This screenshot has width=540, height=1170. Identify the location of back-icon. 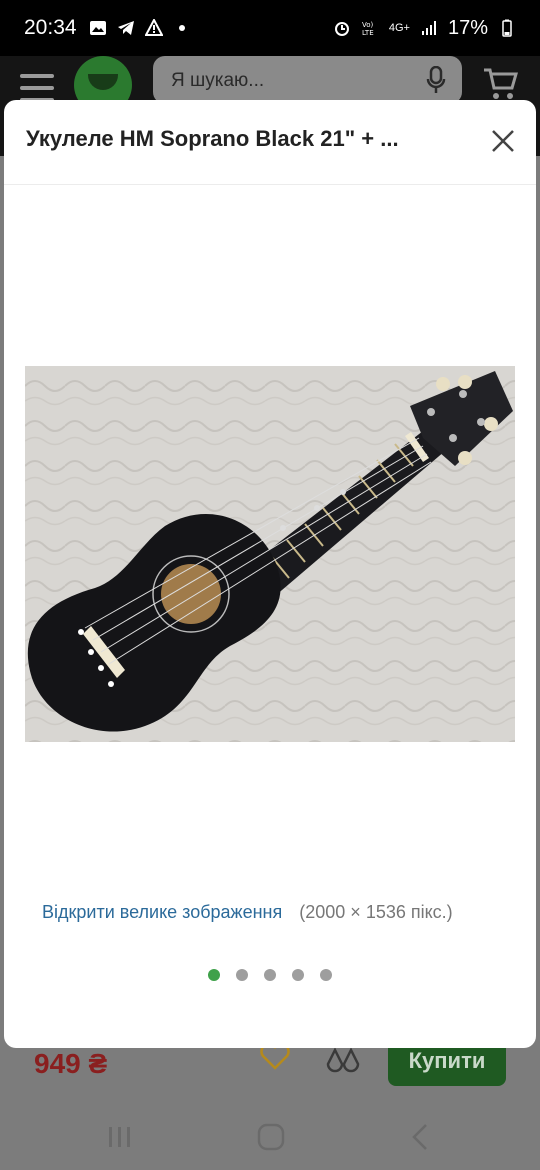
(421, 1137).